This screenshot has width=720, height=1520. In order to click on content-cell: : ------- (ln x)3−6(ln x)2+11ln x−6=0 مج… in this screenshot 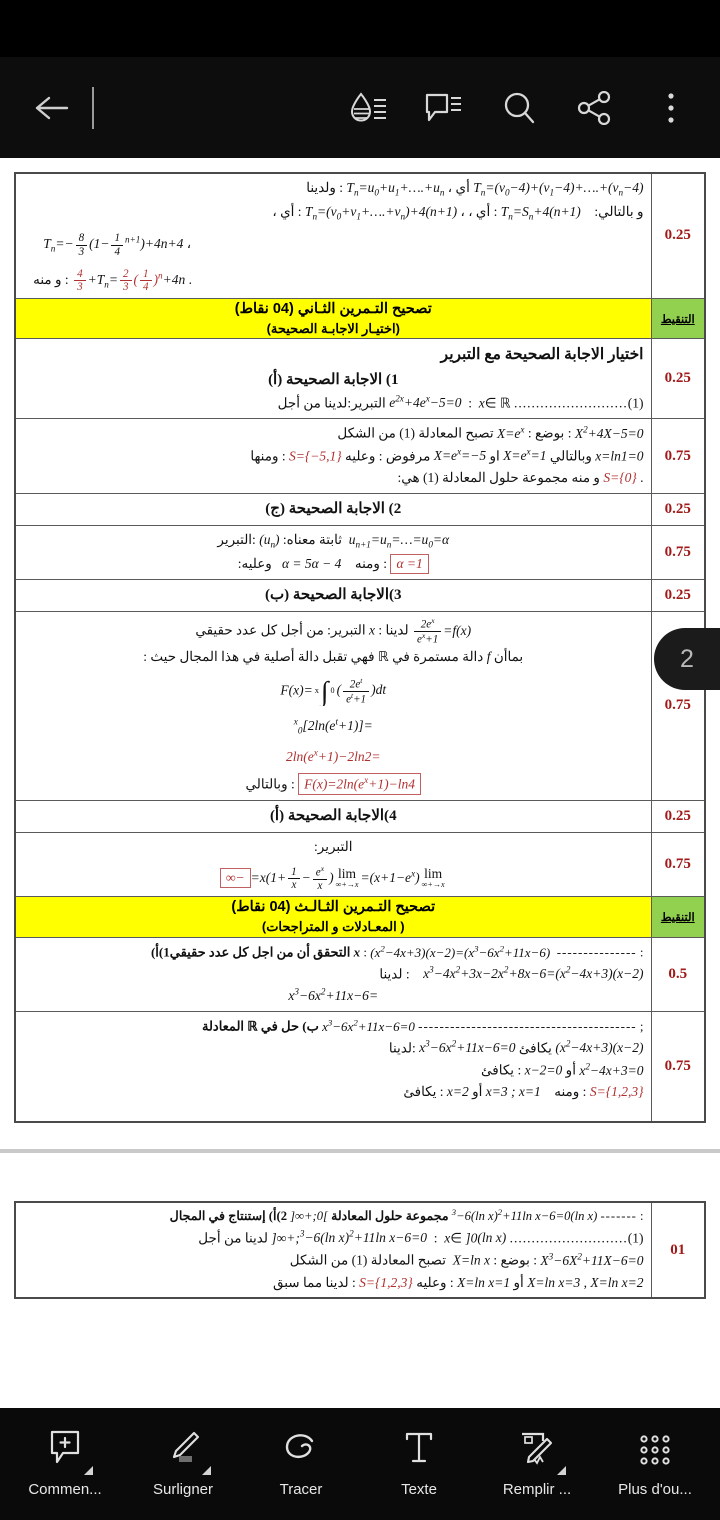, I will do `click(333, 1250)`.